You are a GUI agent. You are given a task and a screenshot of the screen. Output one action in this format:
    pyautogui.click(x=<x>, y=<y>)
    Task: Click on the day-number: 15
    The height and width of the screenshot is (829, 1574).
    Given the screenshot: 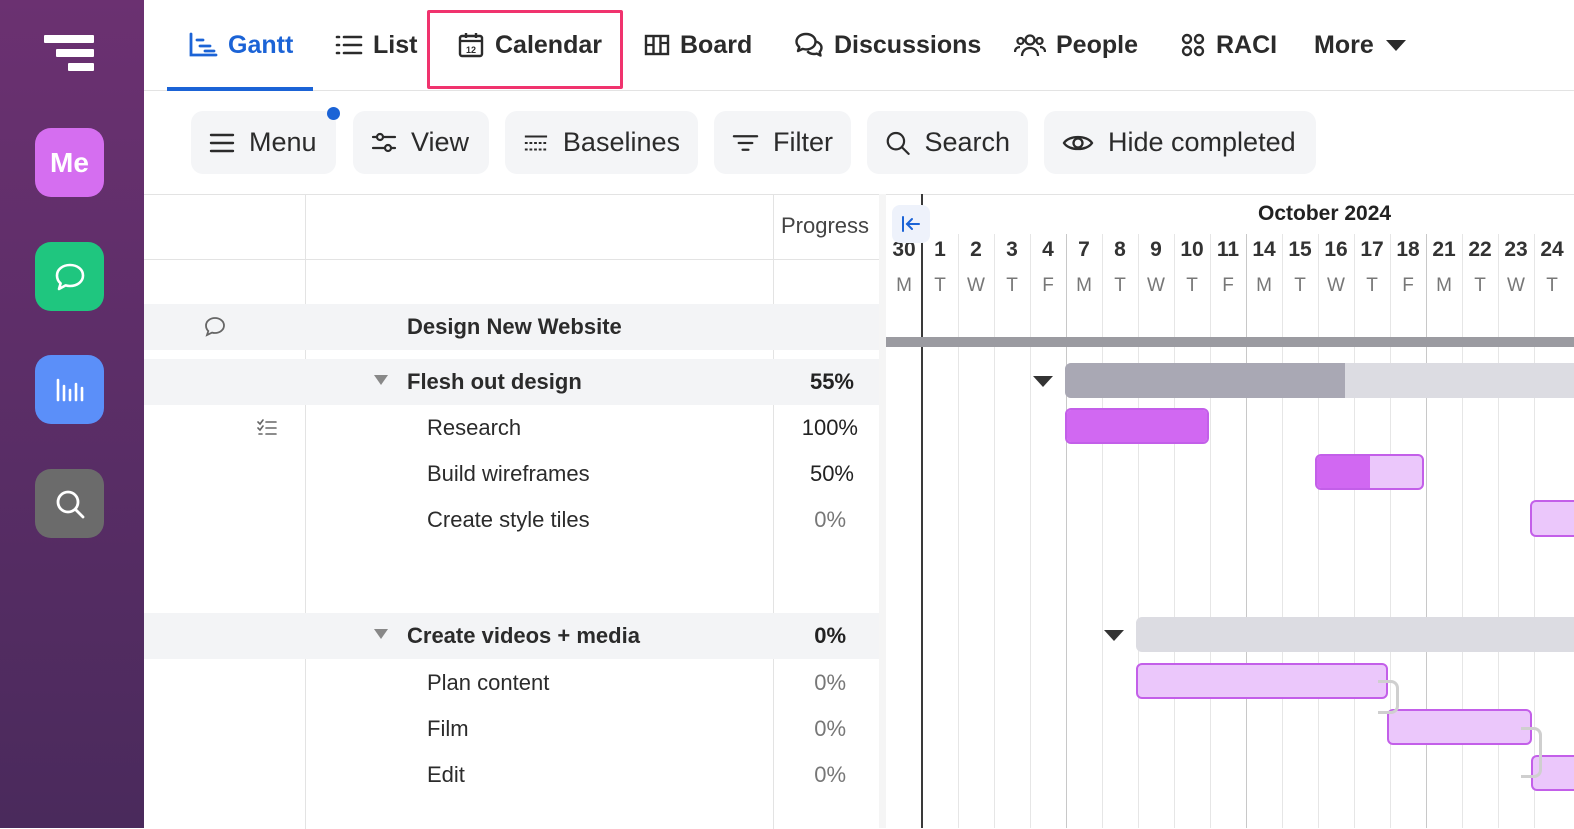 What is the action you would take?
    pyautogui.click(x=1300, y=249)
    